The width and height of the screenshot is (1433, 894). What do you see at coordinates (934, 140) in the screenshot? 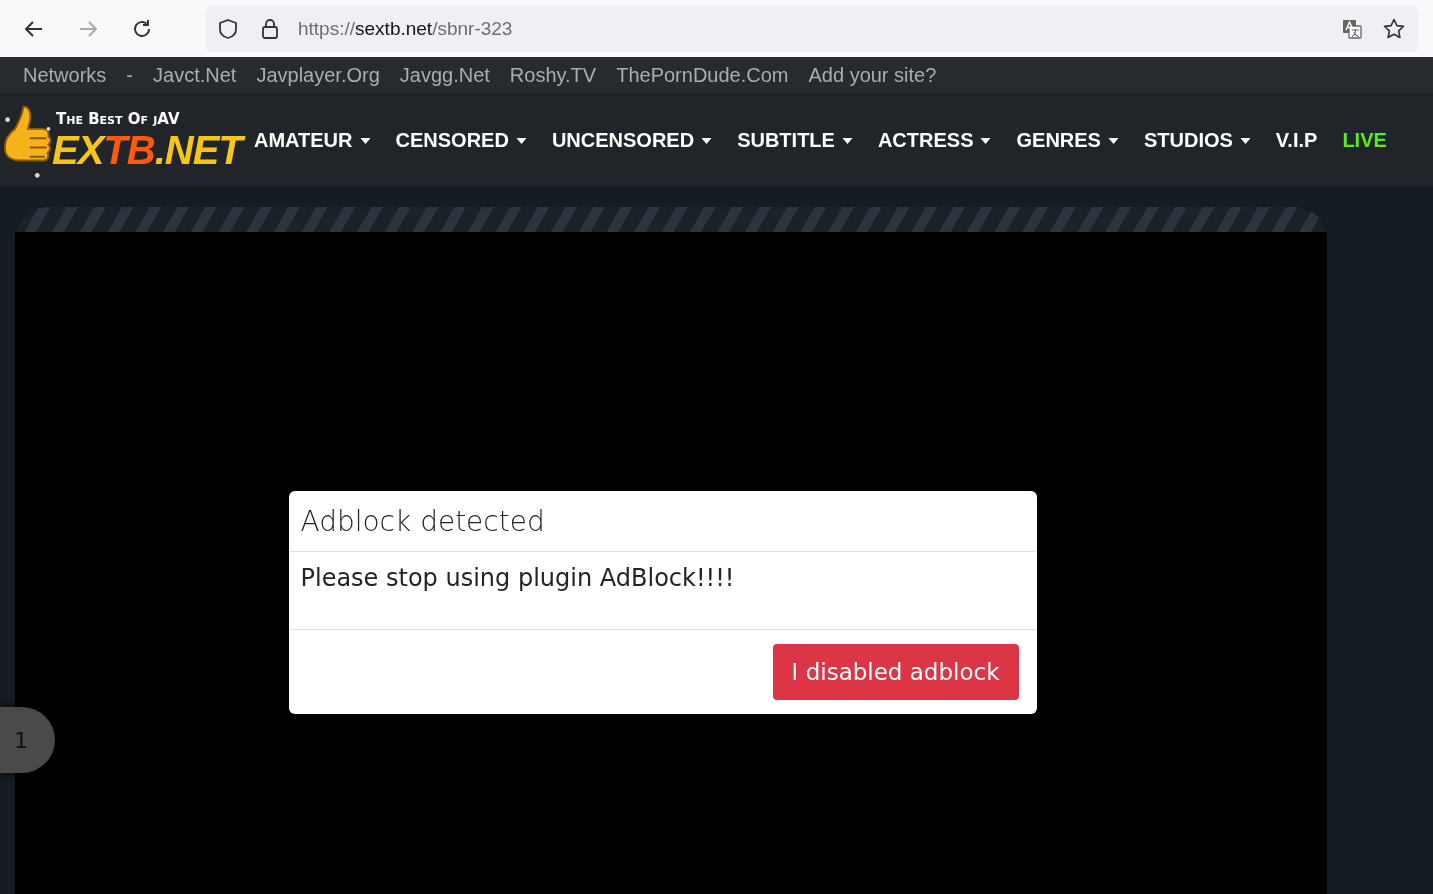
I see `nav-menu-item: ACTRESS` at bounding box center [934, 140].